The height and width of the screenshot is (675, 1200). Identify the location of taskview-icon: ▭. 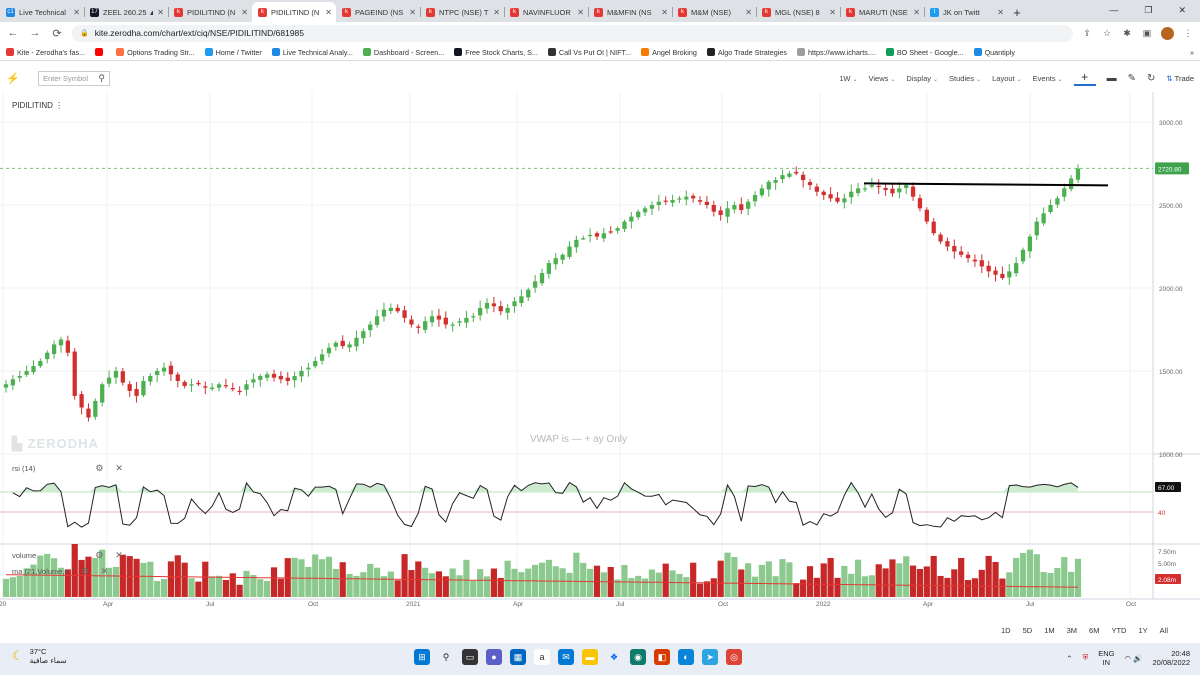
(470, 657).